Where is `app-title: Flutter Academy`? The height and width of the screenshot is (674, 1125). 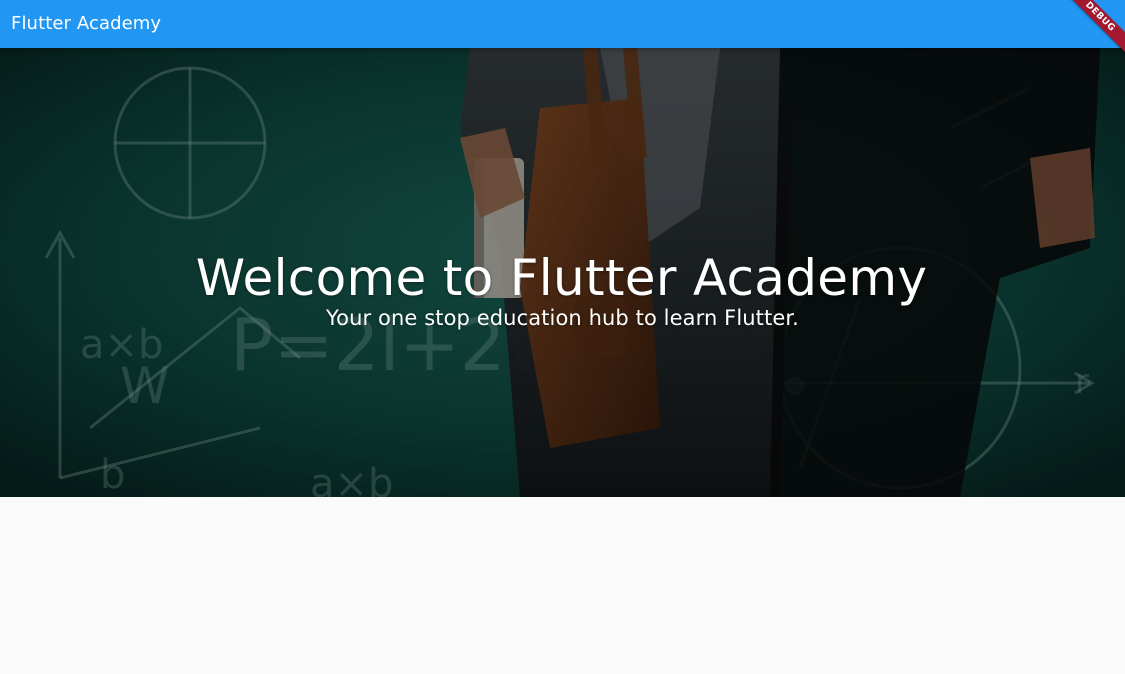
app-title: Flutter Academy is located at coordinates (86, 23).